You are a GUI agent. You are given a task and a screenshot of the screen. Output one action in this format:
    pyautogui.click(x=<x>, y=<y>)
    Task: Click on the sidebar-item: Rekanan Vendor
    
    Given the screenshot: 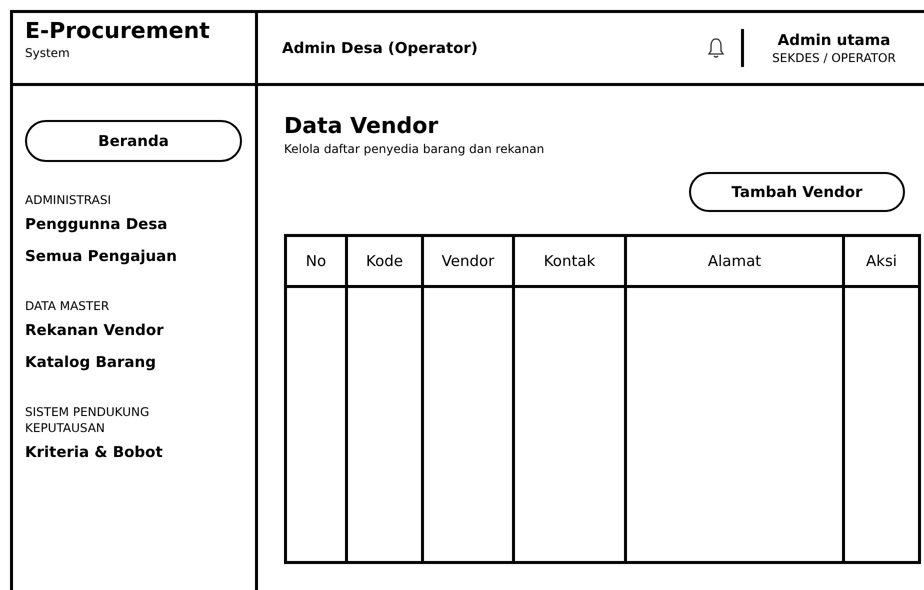 What is the action you would take?
    pyautogui.click(x=133, y=330)
    